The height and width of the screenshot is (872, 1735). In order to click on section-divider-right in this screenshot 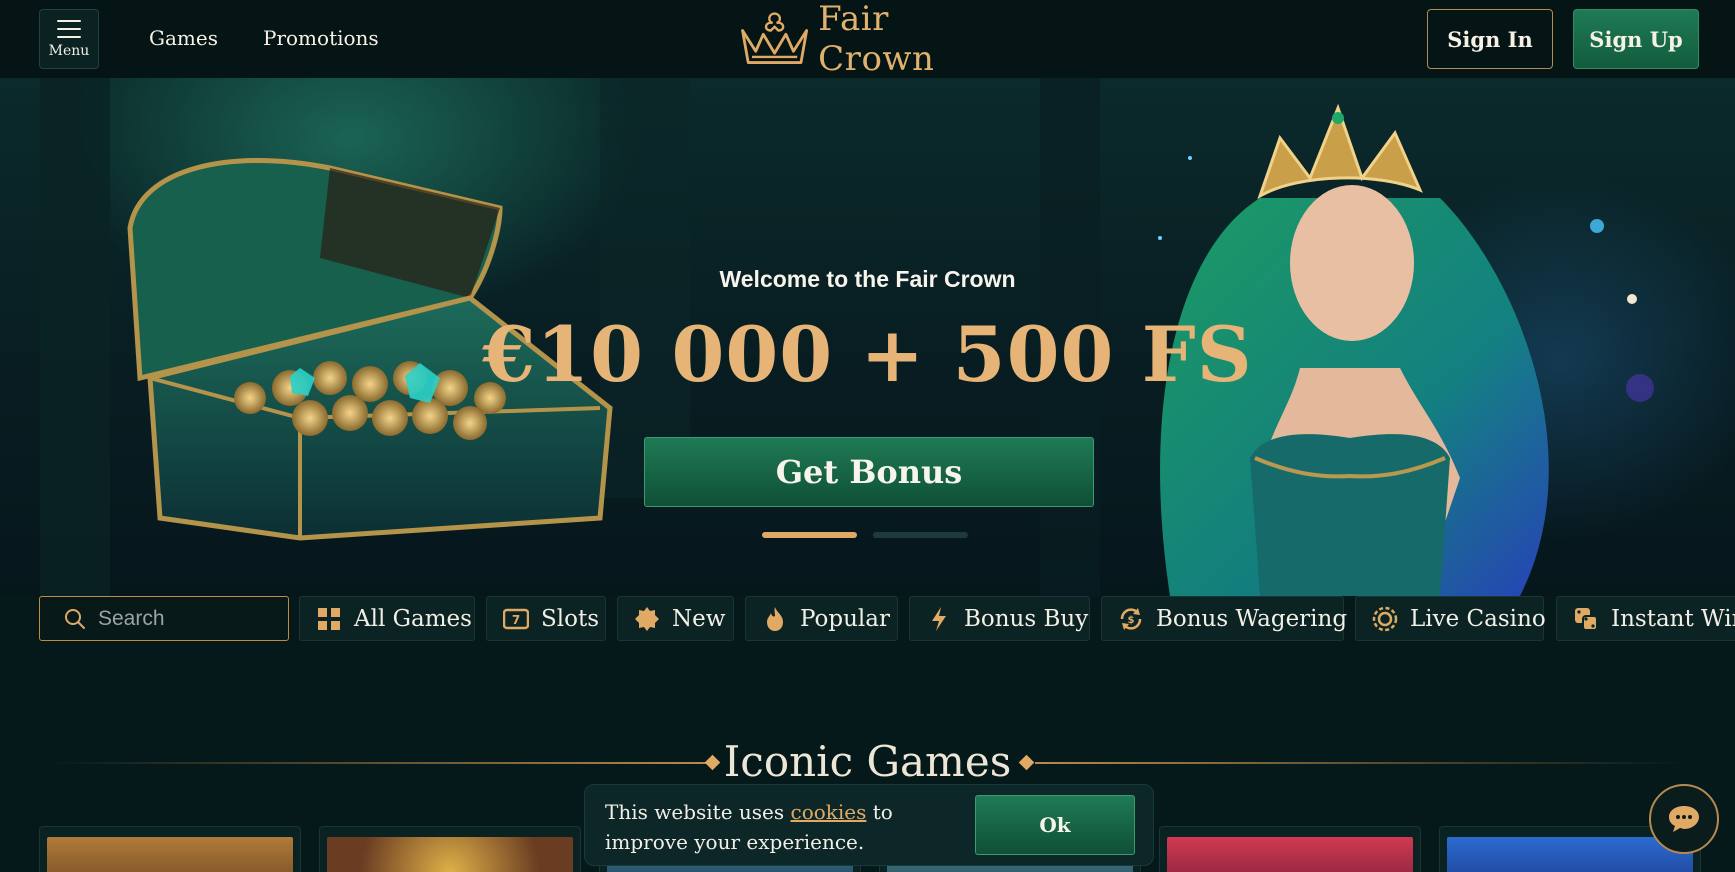, I will do `click(1359, 763)`.